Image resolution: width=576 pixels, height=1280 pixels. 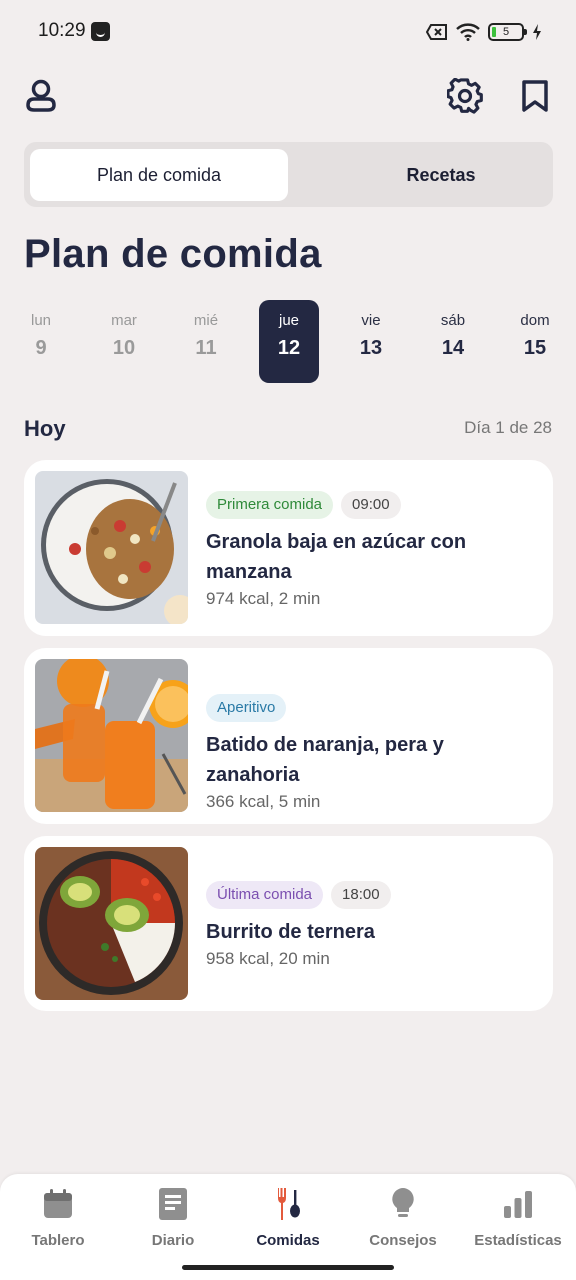 I want to click on fork-spoon-icon, so click(x=288, y=1204).